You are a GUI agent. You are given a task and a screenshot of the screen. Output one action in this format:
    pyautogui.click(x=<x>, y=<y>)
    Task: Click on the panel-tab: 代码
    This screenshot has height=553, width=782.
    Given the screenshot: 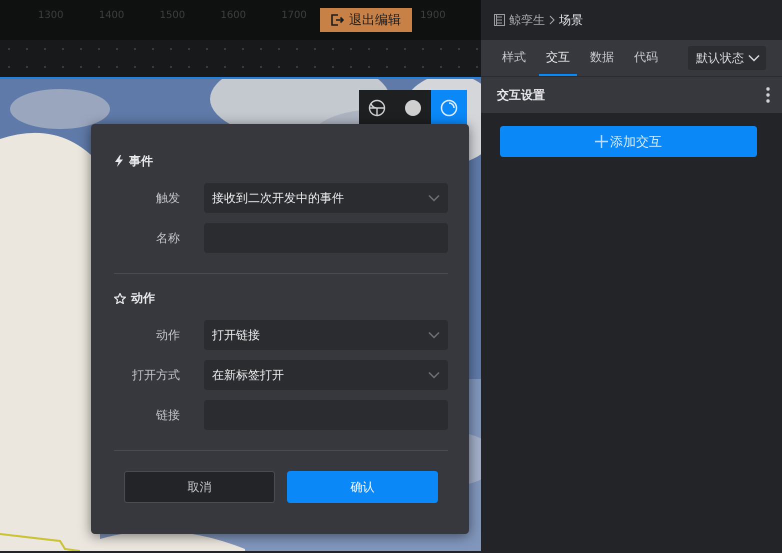 What is the action you would take?
    pyautogui.click(x=646, y=58)
    